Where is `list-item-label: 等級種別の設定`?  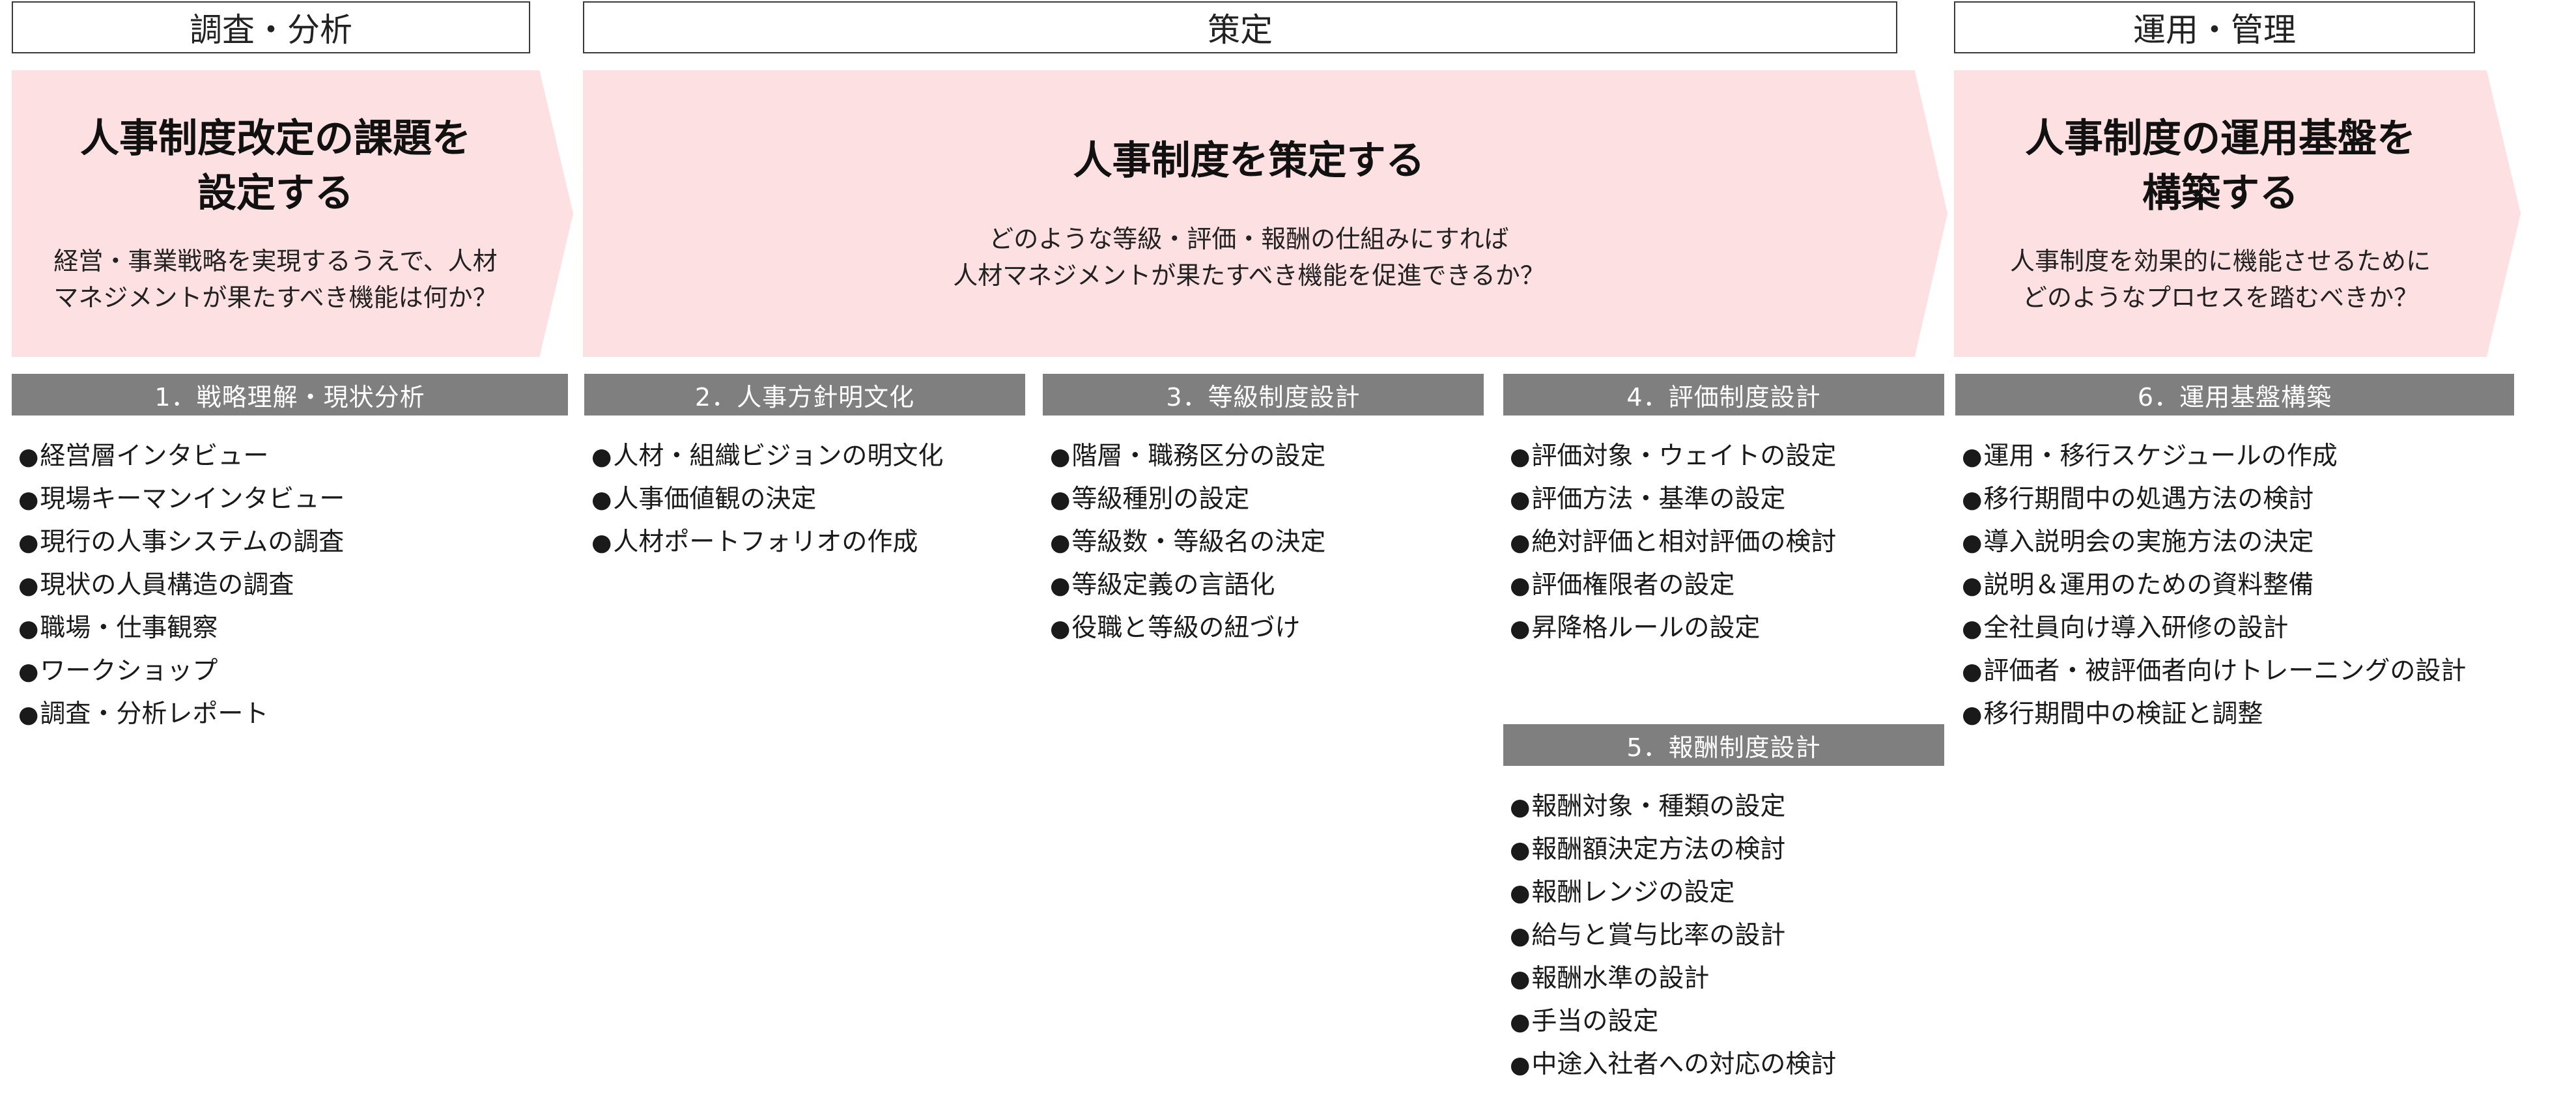 list-item-label: 等級種別の設定 is located at coordinates (1160, 499).